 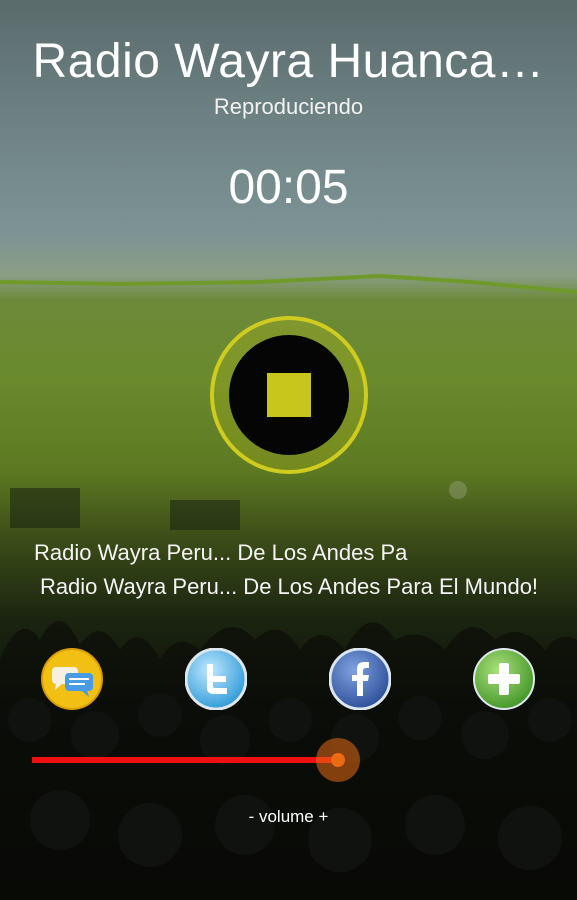 I want to click on stop-button-body, so click(x=289, y=395).